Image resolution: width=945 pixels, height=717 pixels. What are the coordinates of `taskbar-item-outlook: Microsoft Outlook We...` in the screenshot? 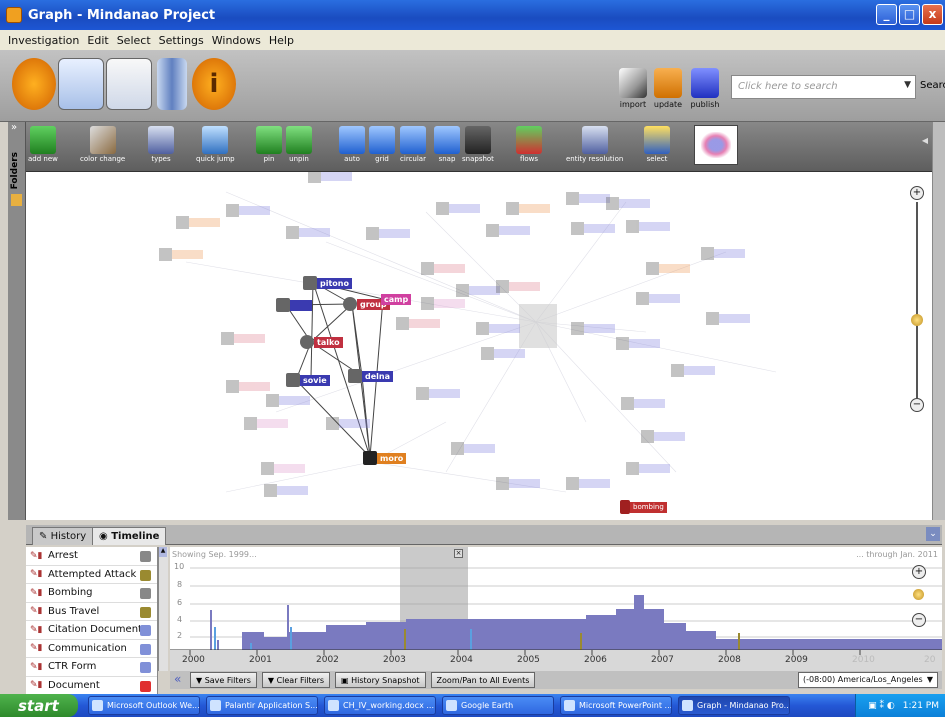 It's located at (144, 705).